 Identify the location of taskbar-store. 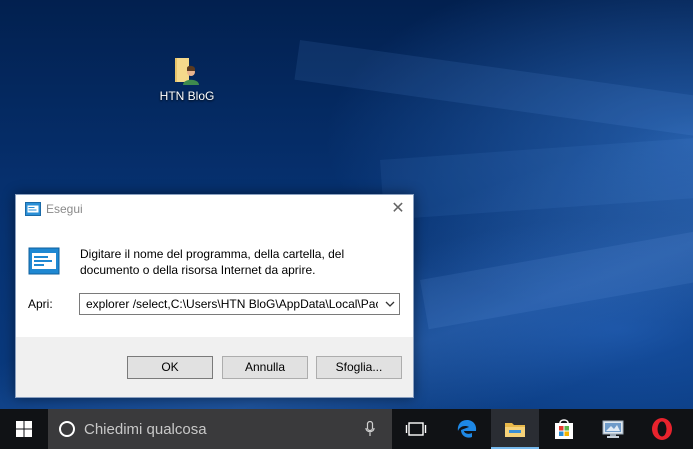
(564, 429).